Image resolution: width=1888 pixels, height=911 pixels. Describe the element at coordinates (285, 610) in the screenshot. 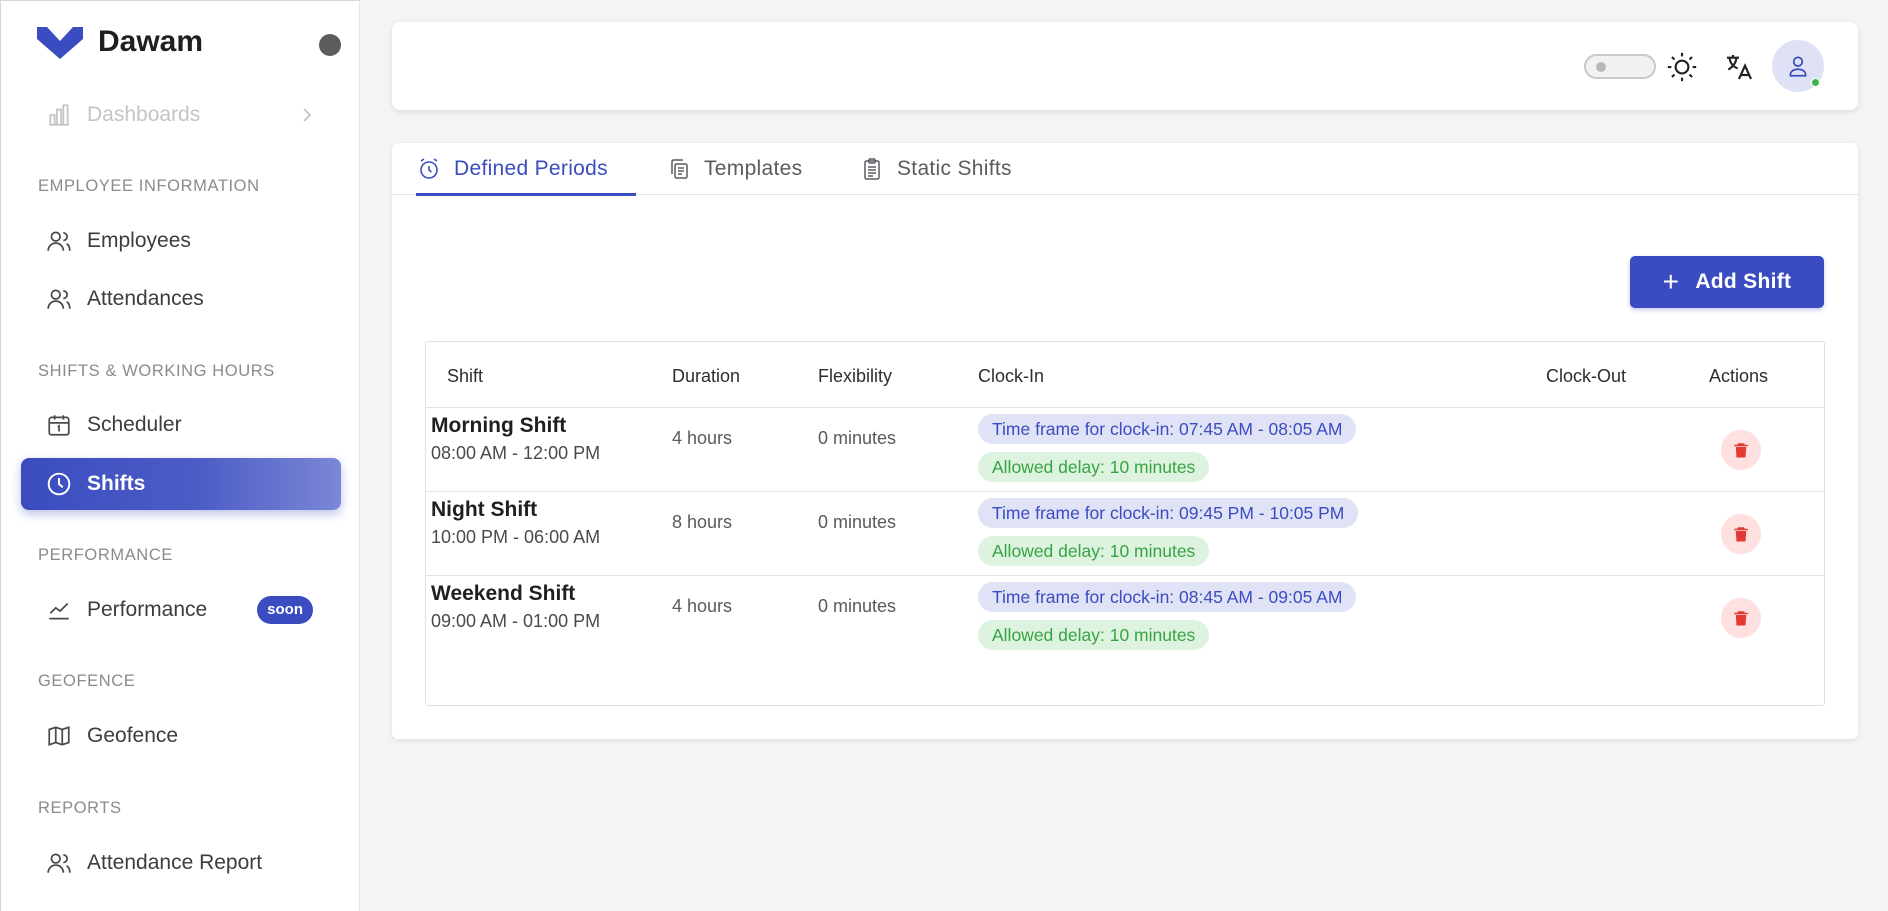

I see `soon-badge: soon` at that location.